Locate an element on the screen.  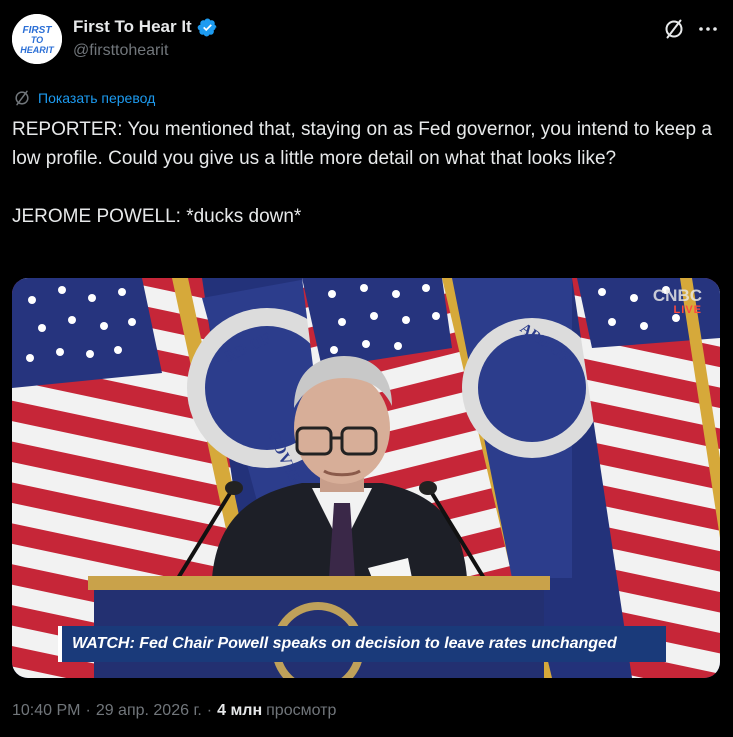
tweet-date: 29 апр. 2026 г. is located at coordinates (149, 711).